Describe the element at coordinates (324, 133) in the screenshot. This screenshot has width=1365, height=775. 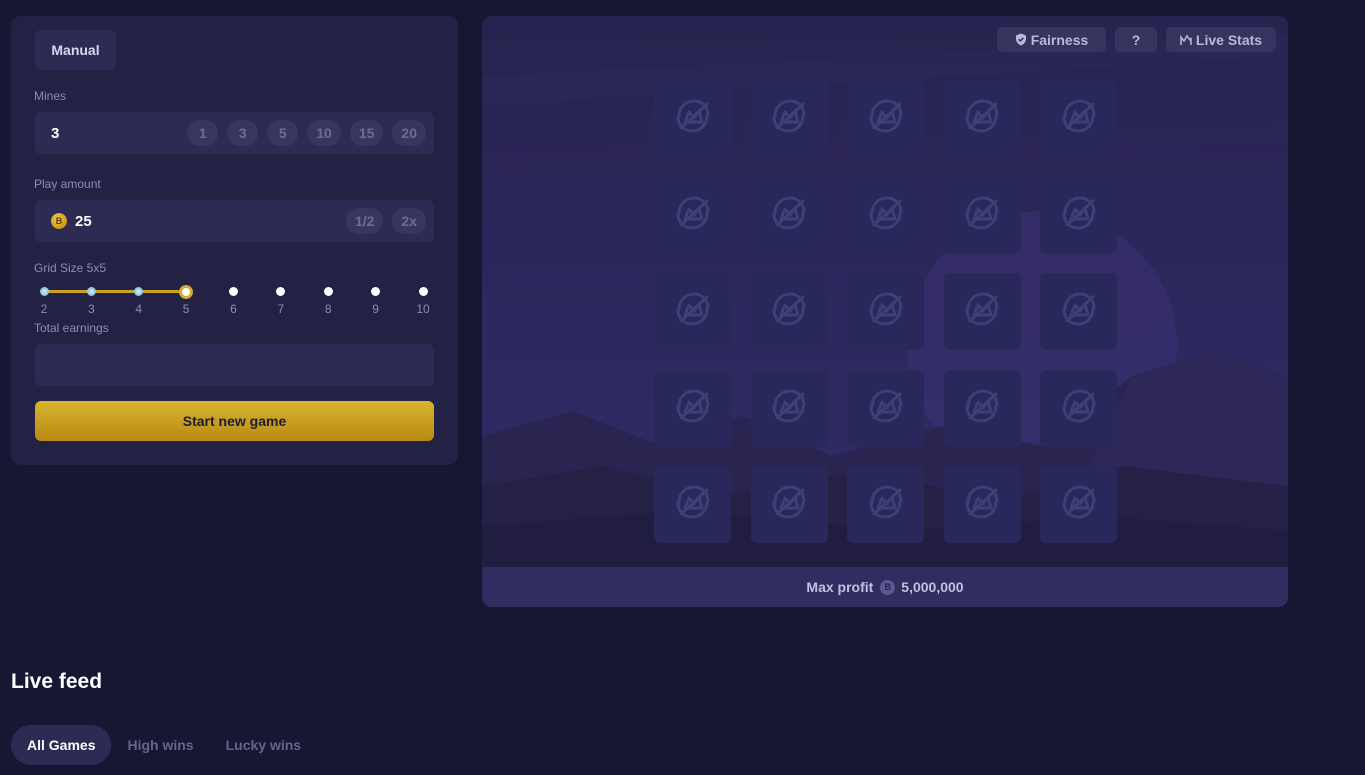
I see `mines-preset-button: 10` at that location.